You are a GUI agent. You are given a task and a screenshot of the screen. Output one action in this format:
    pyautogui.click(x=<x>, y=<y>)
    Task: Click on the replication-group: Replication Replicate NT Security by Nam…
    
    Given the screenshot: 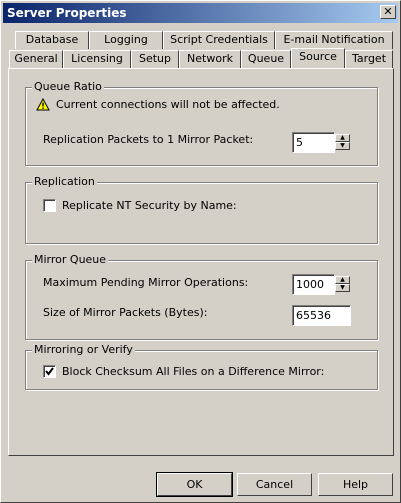 What is the action you would take?
    pyautogui.click(x=201, y=209)
    